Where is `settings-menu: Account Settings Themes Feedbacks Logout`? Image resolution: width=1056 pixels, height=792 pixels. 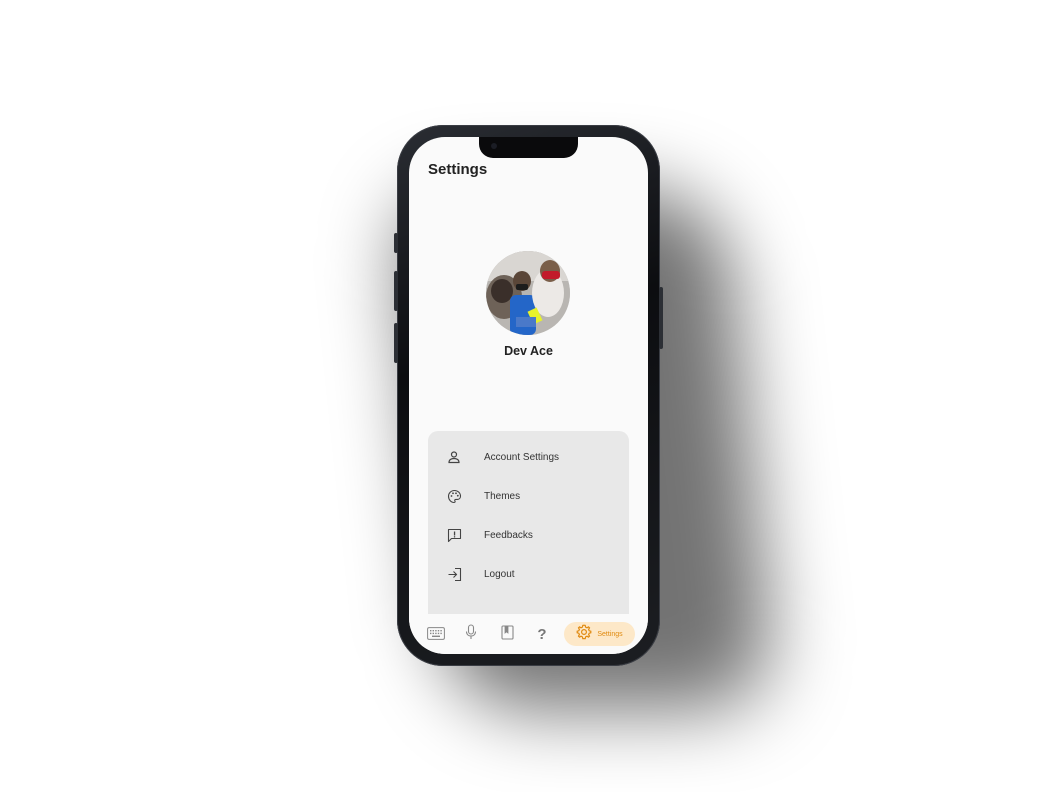
settings-menu: Account Settings Themes Feedbacks Logout is located at coordinates (528, 531).